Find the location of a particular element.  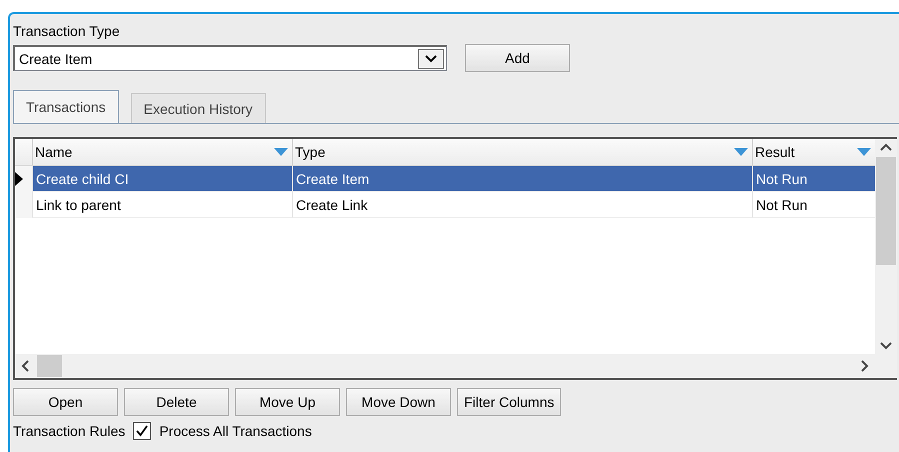

table-row: Create child CI Create Item Not Run is located at coordinates (445, 179).